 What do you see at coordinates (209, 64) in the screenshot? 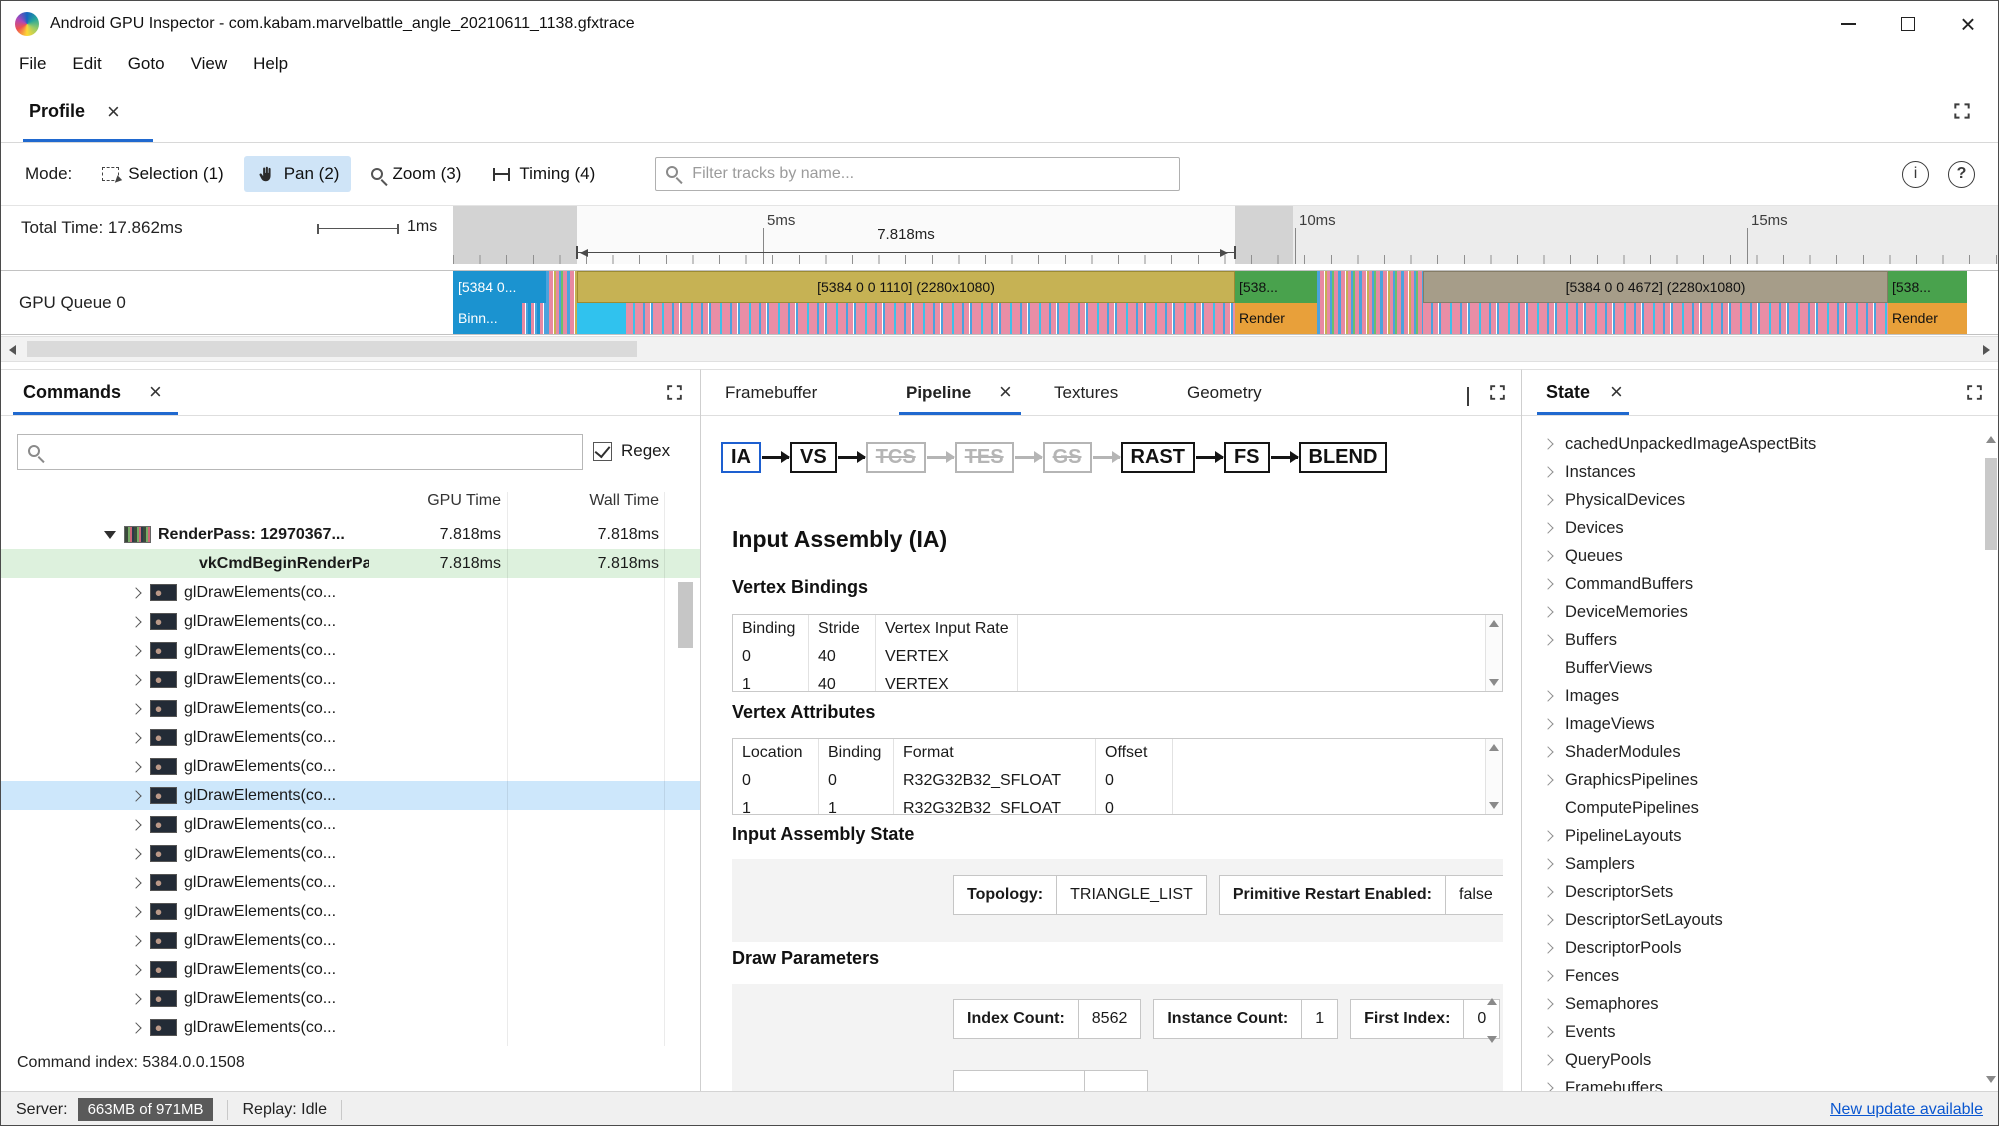
I see `menu-view: View` at bounding box center [209, 64].